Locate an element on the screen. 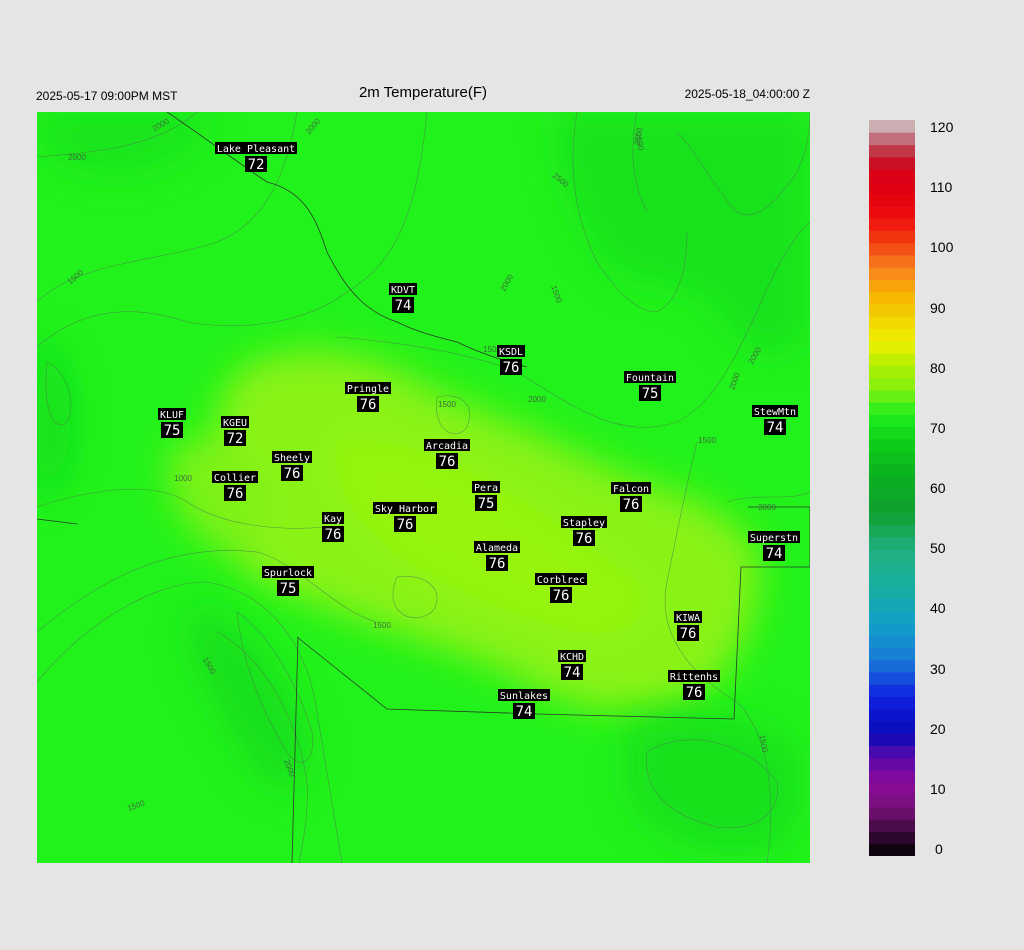 The height and width of the screenshot is (950, 1024). color-scale-tick-label: 50 is located at coordinates (938, 548).